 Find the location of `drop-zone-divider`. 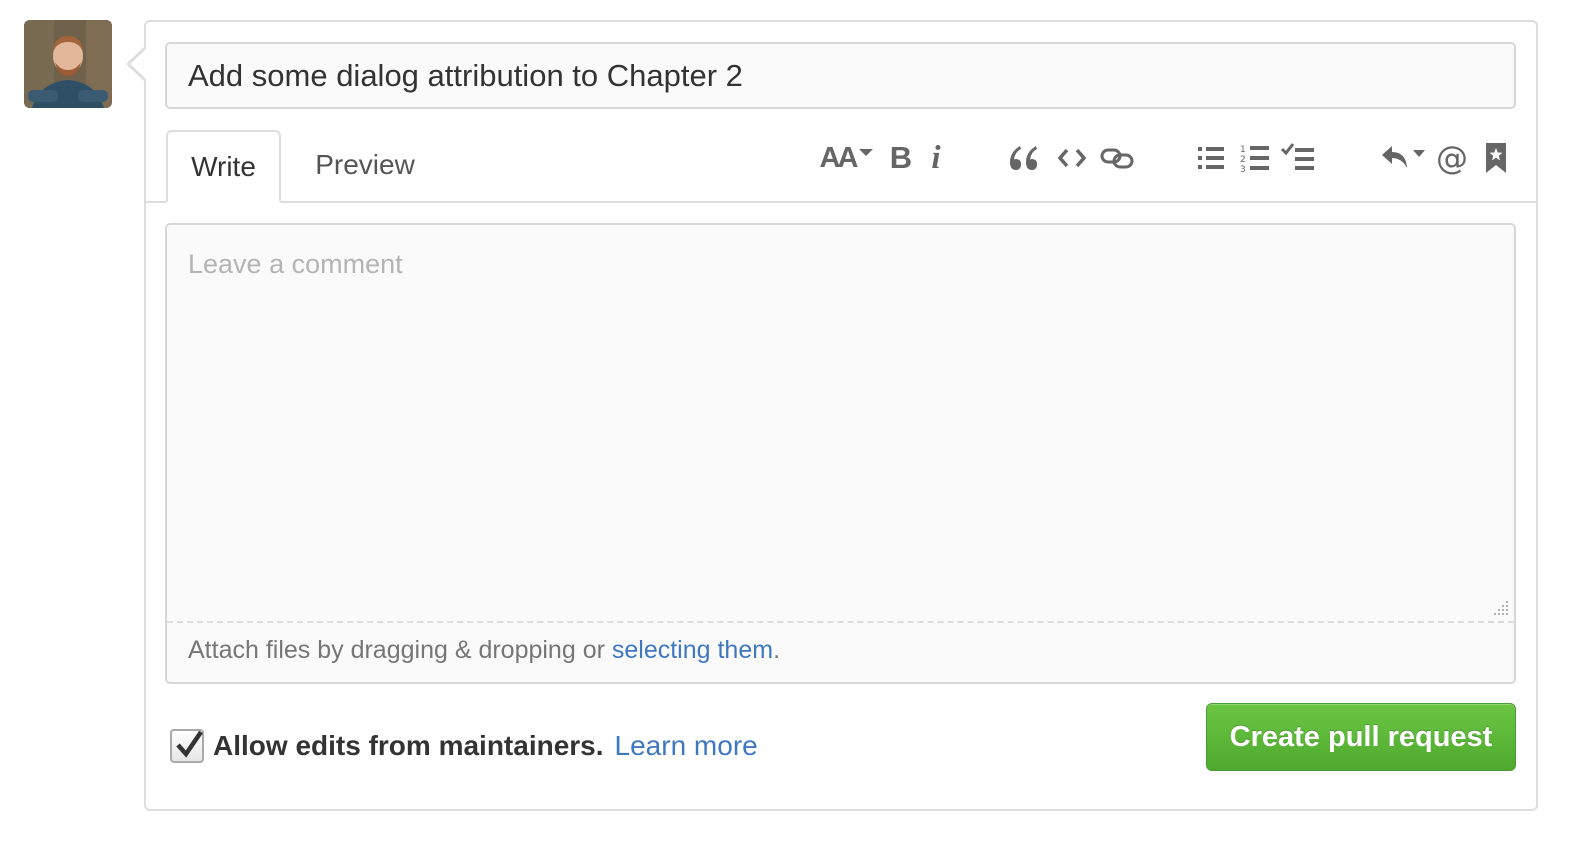

drop-zone-divider is located at coordinates (840, 622).